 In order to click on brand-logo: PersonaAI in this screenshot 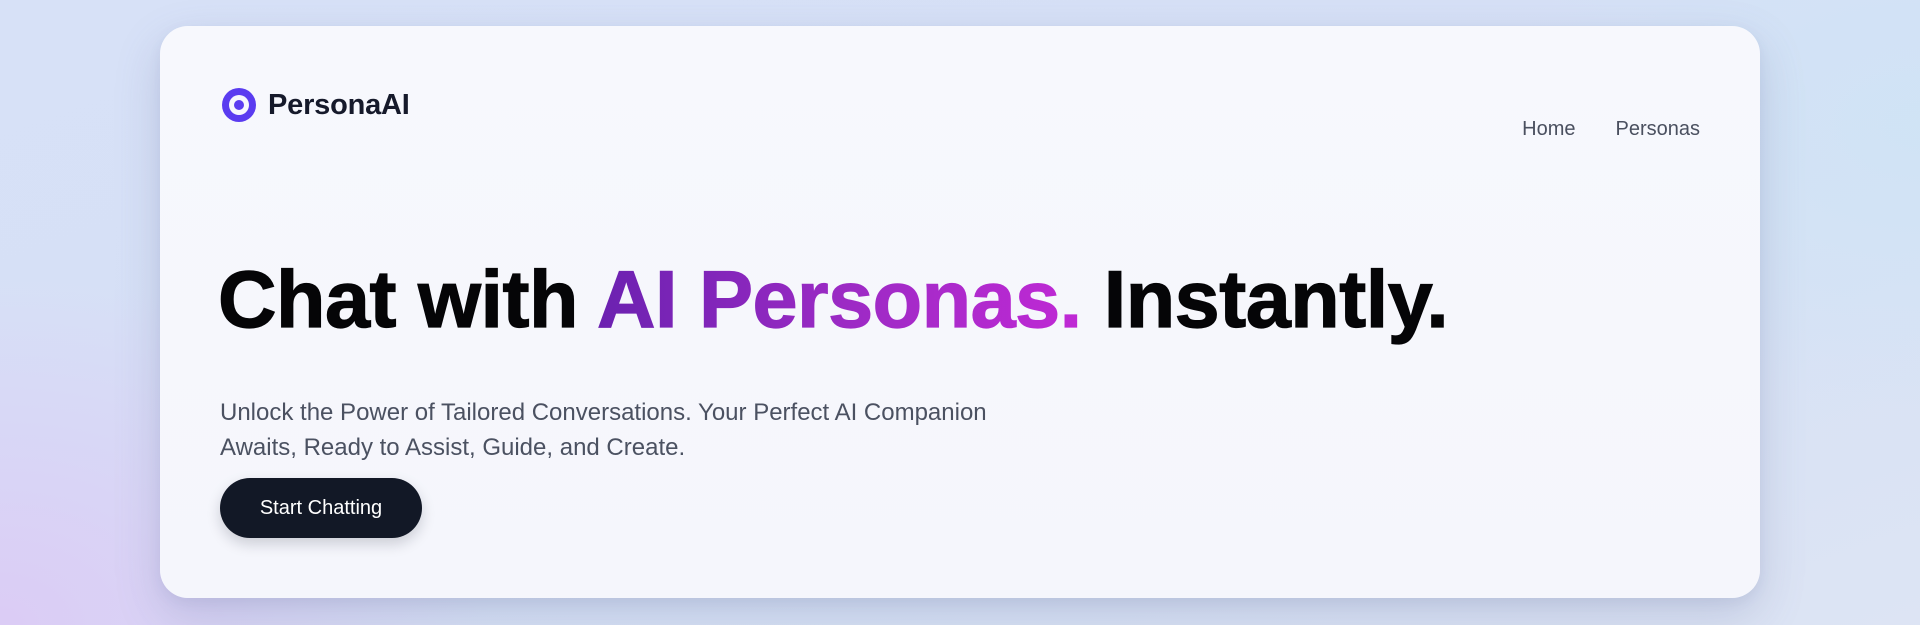, I will do `click(316, 105)`.